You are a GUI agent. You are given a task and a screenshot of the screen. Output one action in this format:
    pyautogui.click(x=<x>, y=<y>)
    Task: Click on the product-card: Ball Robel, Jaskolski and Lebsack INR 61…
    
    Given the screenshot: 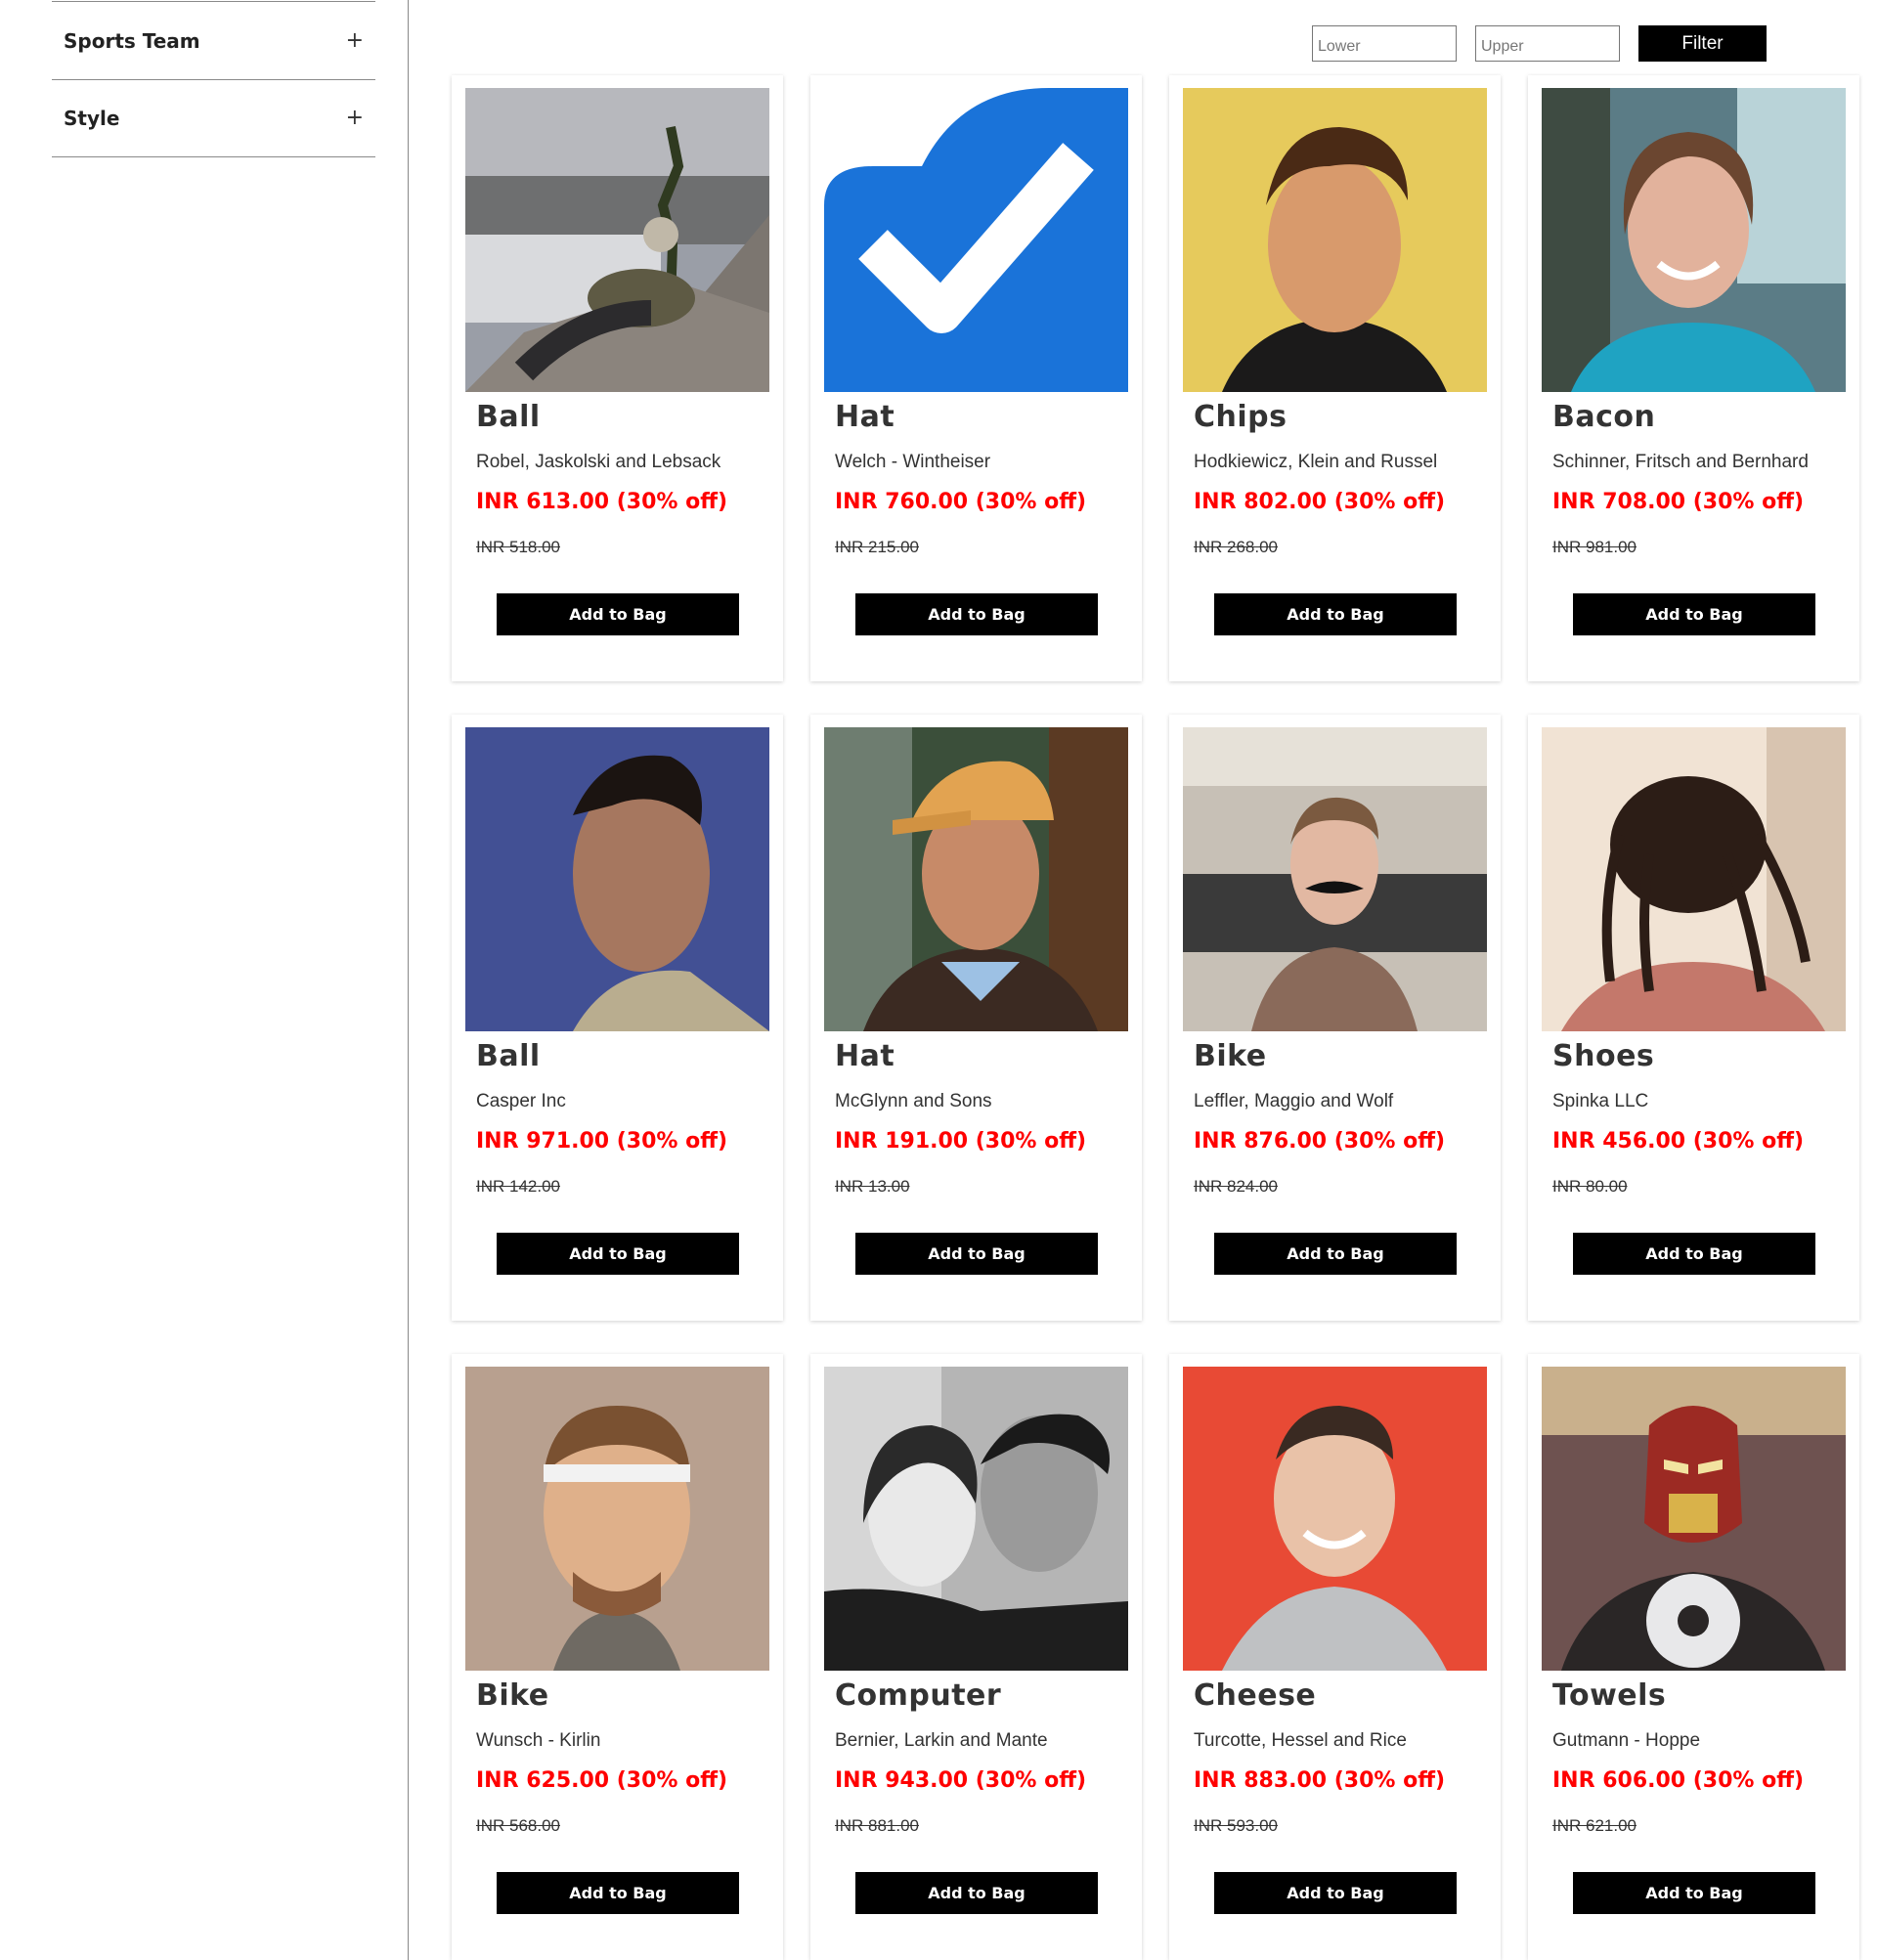 What is the action you would take?
    pyautogui.click(x=617, y=378)
    